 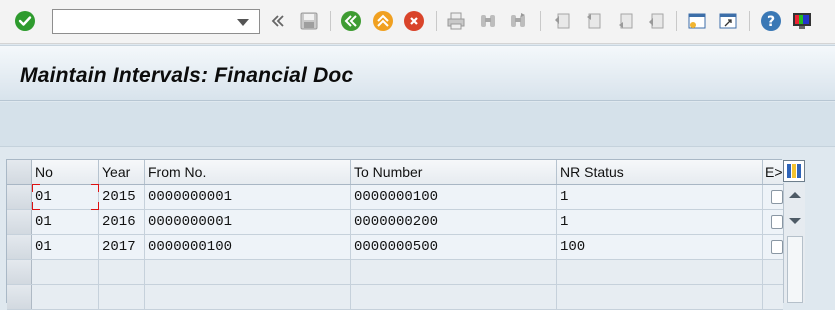 I want to click on system-toolbar: ?, so click(x=417, y=22).